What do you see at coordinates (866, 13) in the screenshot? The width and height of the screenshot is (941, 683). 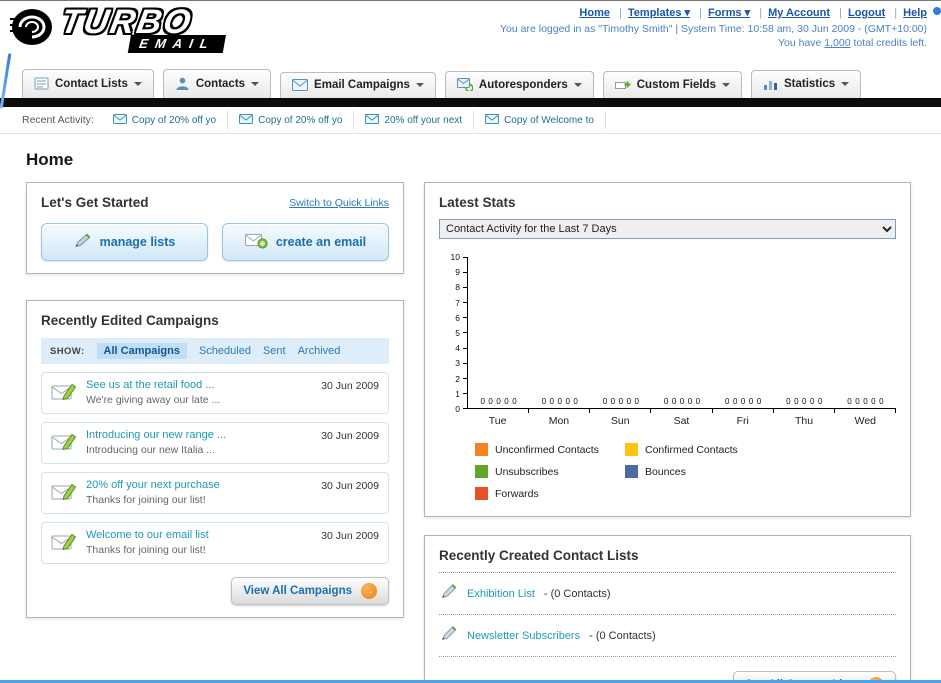 I see `top-nav-link: Logout` at bounding box center [866, 13].